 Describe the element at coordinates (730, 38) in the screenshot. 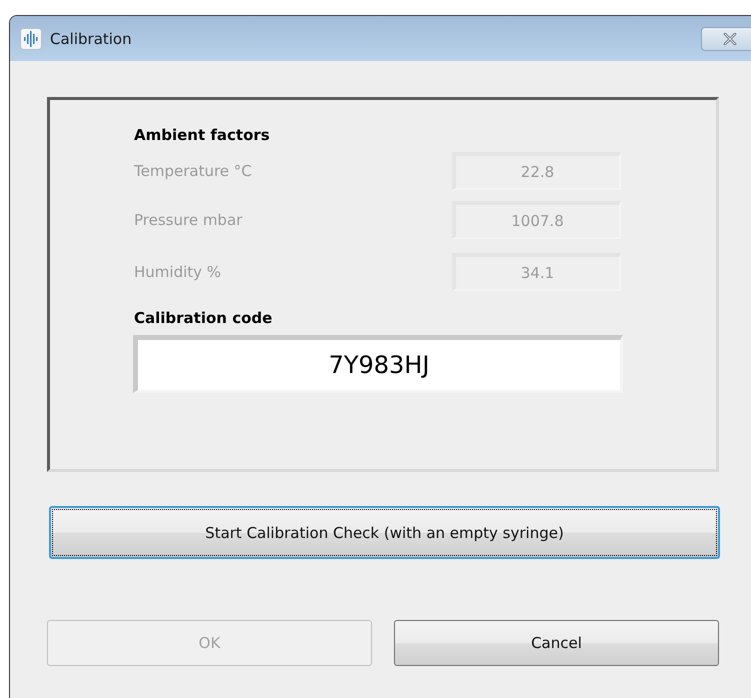

I see `close-icon` at that location.